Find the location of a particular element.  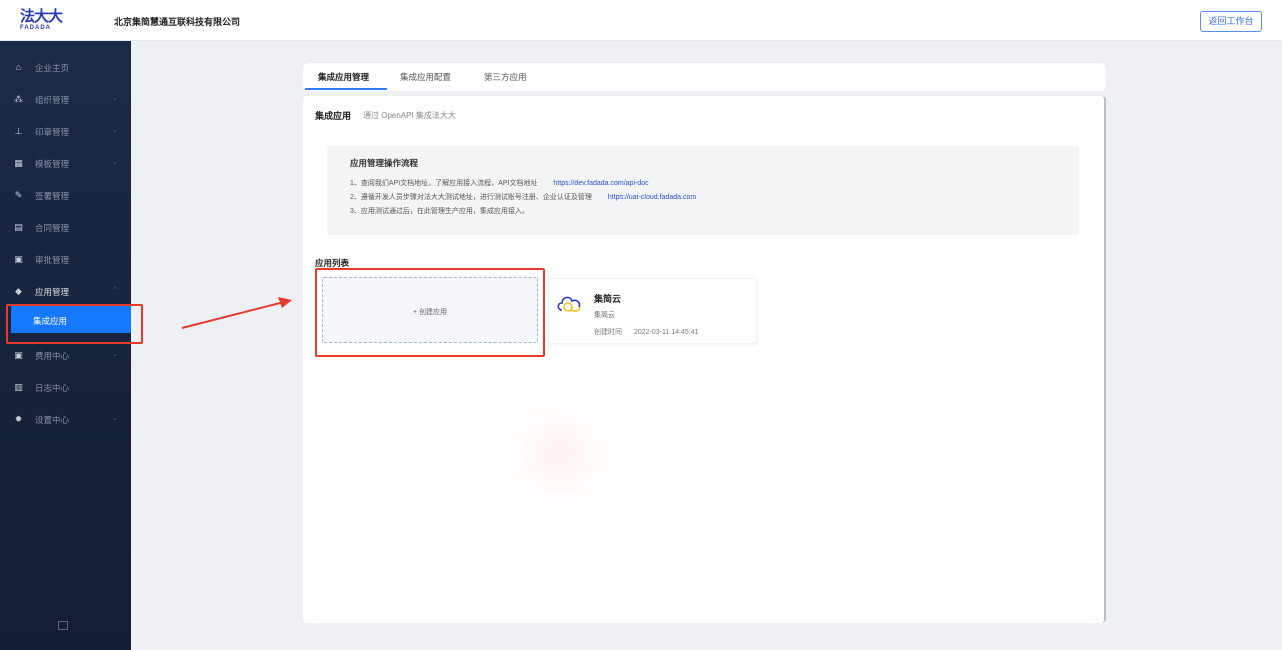

sidebar-item-approval: ▣ 审批管理 is located at coordinates (65, 260).